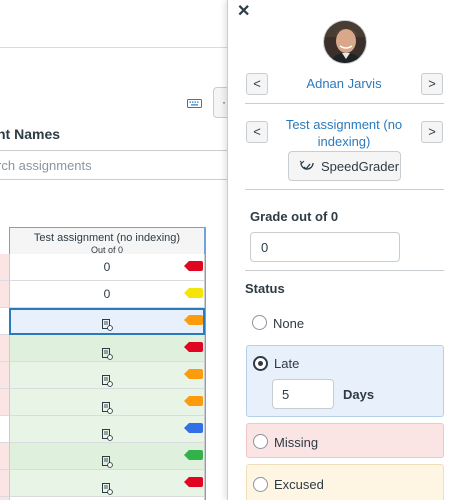  I want to click on status-option-excused: Excused, so click(345, 482).